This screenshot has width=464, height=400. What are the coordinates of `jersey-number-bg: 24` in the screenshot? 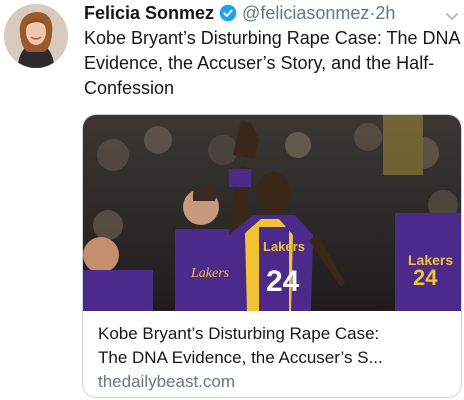 It's located at (425, 277).